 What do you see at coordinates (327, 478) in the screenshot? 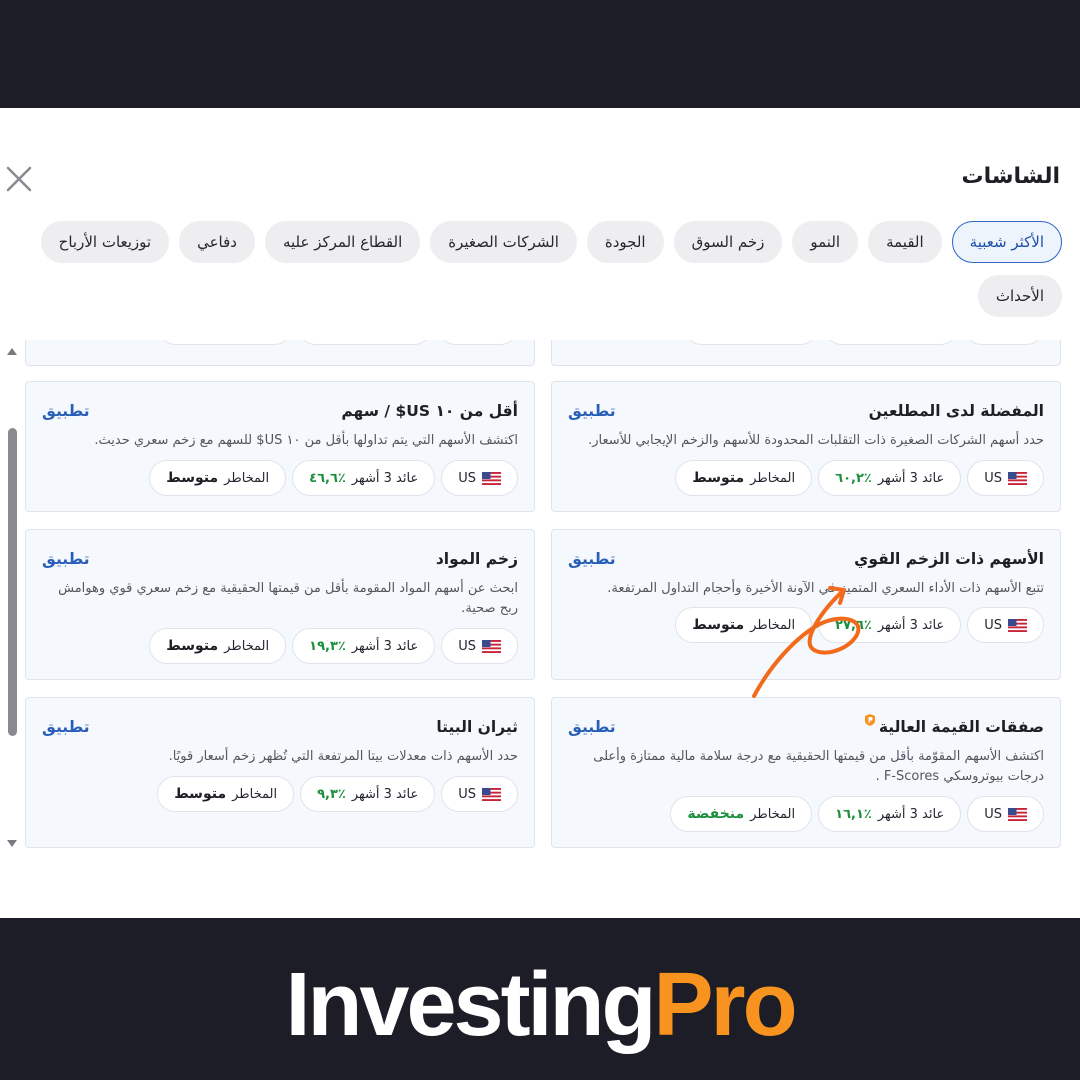
I see `return-value: ٪٤٦,٦` at bounding box center [327, 478].